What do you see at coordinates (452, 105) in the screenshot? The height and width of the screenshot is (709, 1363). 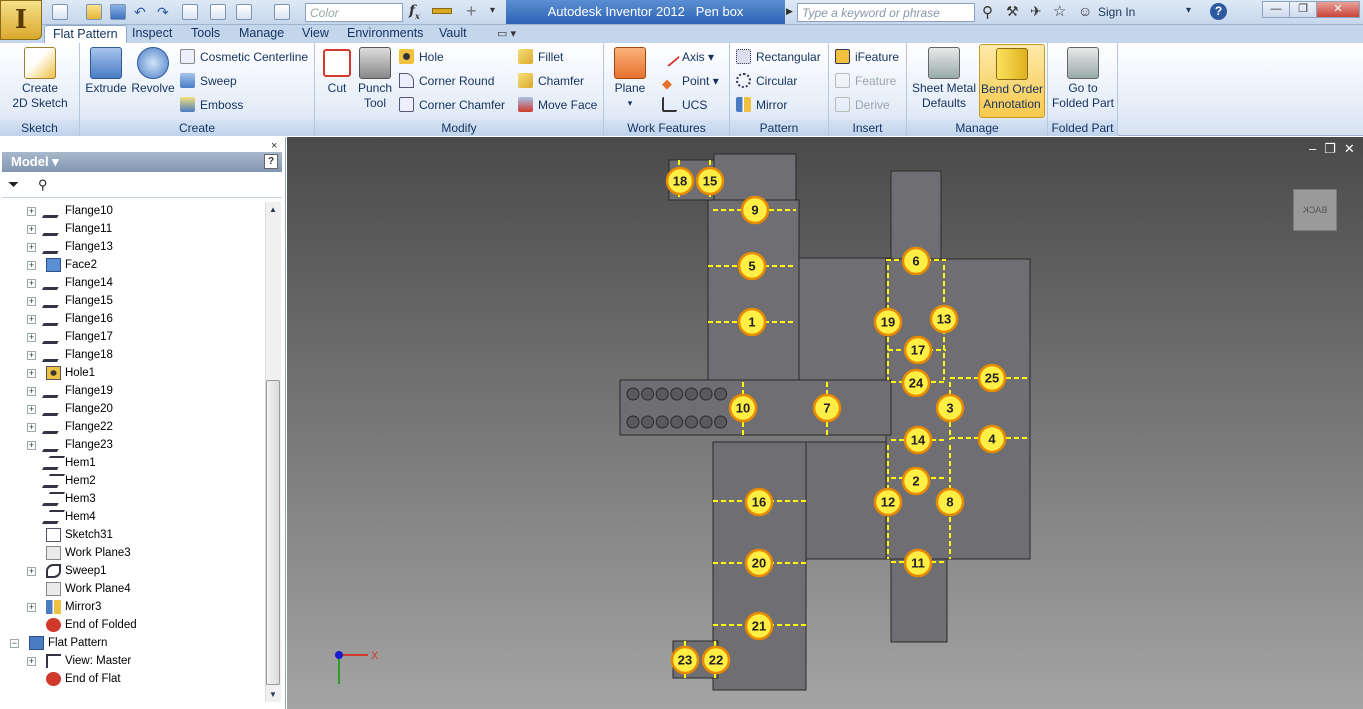 I see `corner-chamfer-button: Corner Chamfer` at bounding box center [452, 105].